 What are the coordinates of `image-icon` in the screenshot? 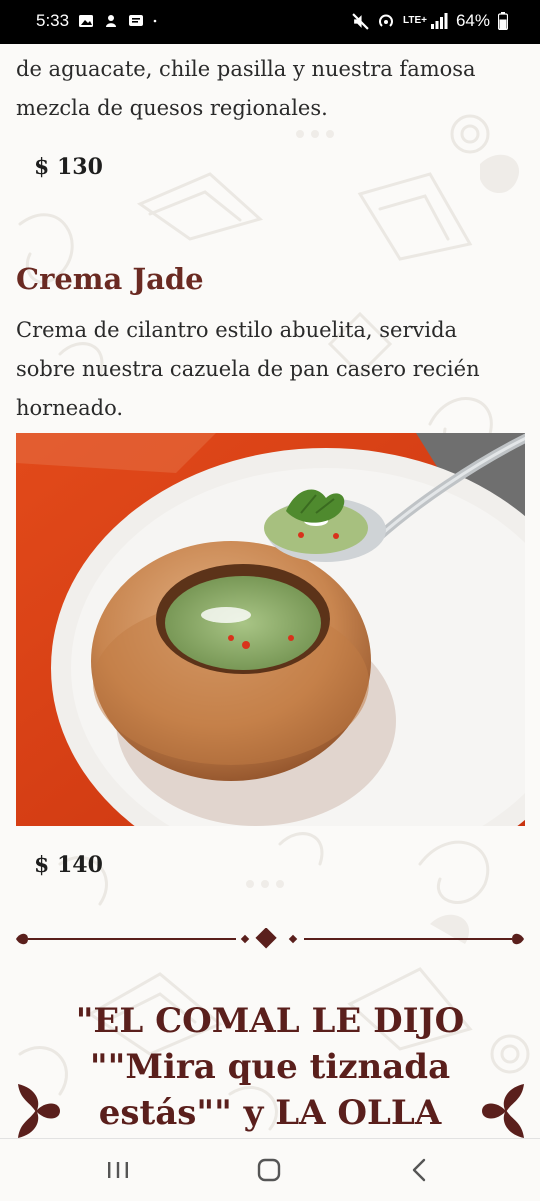 It's located at (86, 21).